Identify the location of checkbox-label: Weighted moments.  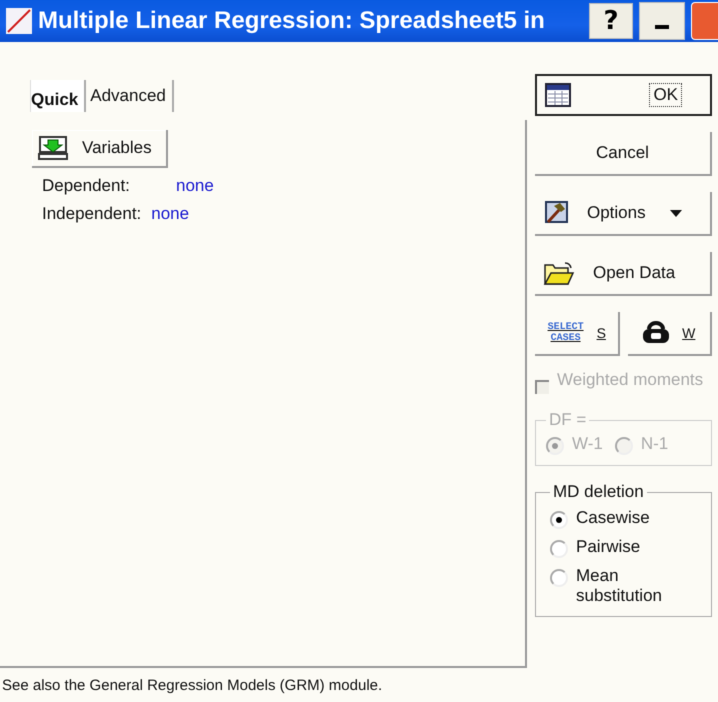
(630, 380).